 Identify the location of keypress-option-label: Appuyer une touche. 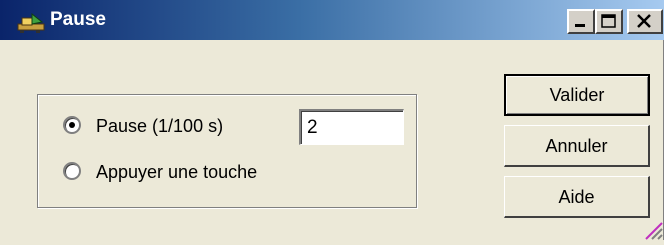
(177, 172).